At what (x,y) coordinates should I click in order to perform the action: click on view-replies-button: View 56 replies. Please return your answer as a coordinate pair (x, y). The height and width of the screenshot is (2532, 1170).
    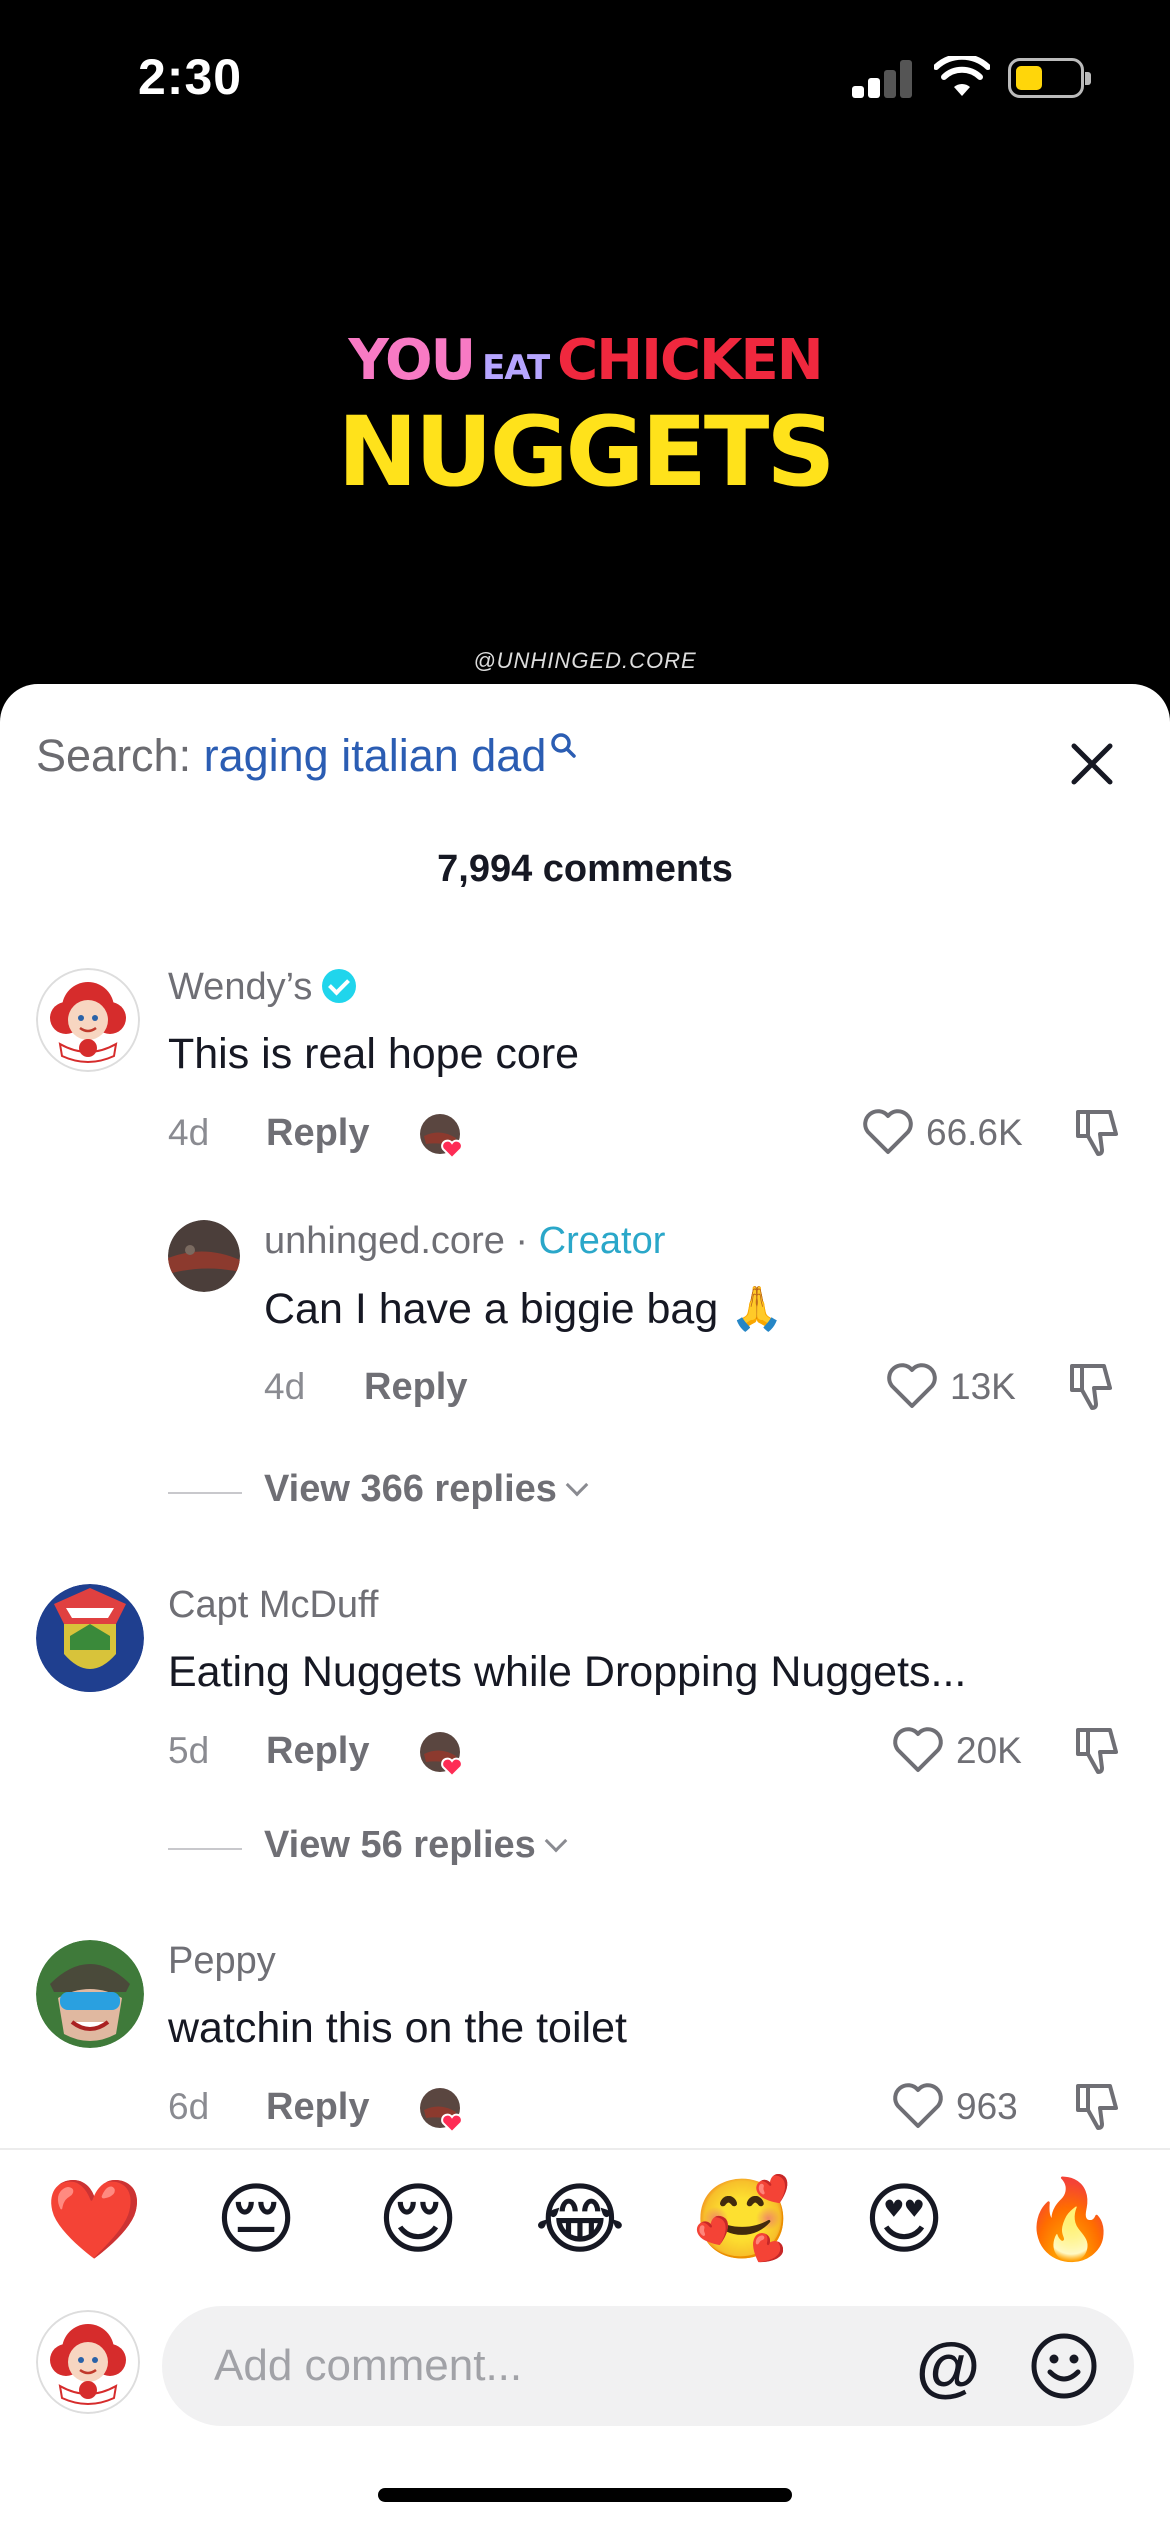
    Looking at the image, I should click on (416, 1845).